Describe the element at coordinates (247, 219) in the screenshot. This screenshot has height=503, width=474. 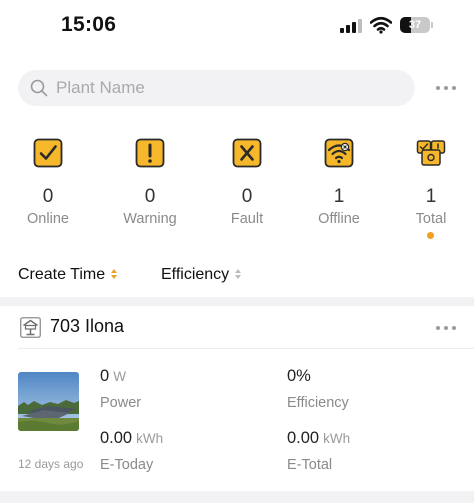
I see `fault-label: Fault` at that location.